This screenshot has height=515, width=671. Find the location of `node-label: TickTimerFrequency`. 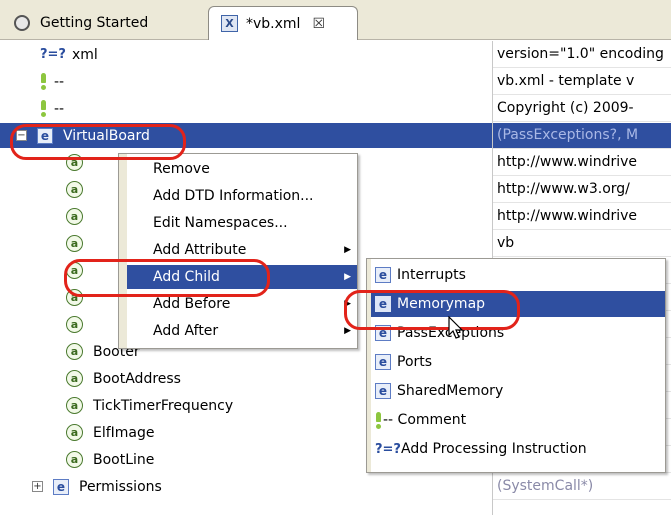

node-label: TickTimerFrequency is located at coordinates (163, 405).